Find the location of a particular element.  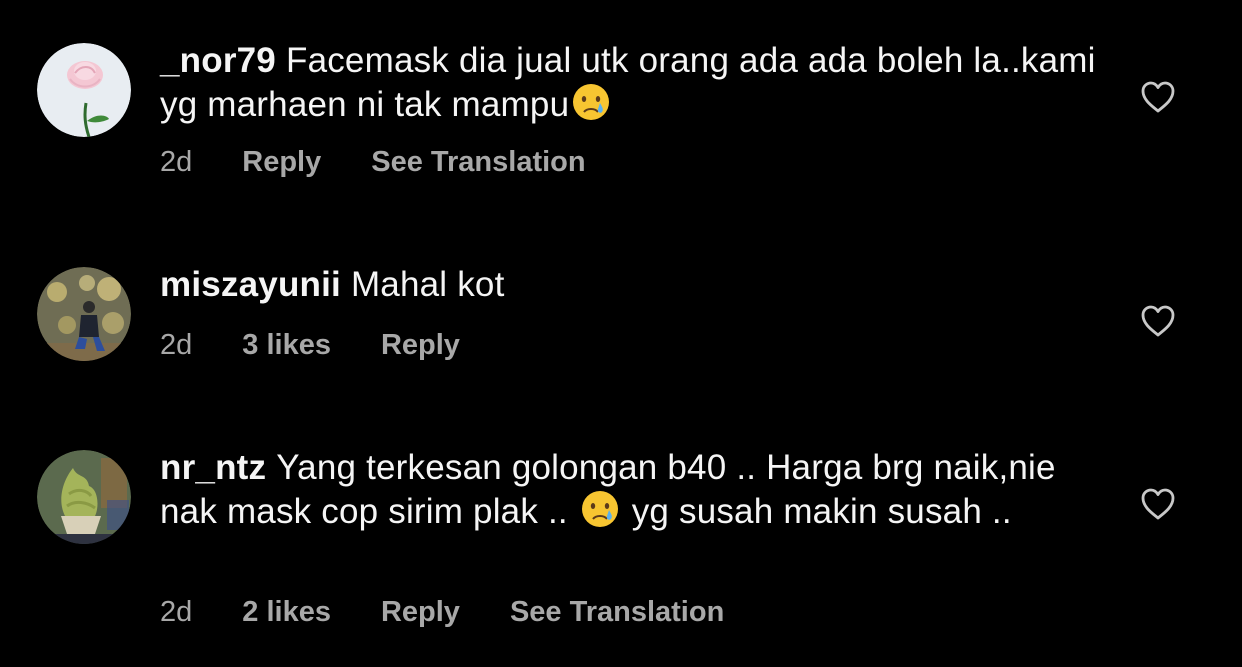

comment-username: miszayunii is located at coordinates (250, 284).